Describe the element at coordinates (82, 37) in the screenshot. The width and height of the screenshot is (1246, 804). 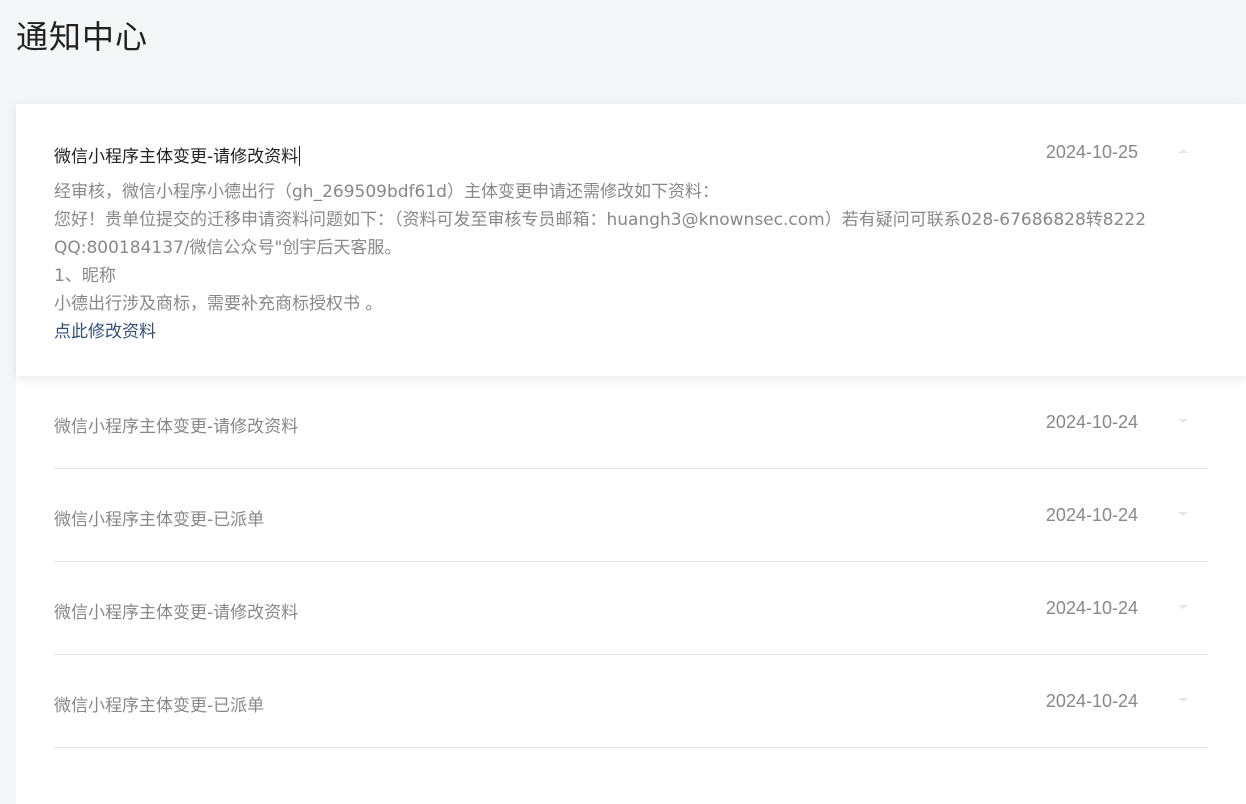
I see `page-title: 通知中心` at that location.